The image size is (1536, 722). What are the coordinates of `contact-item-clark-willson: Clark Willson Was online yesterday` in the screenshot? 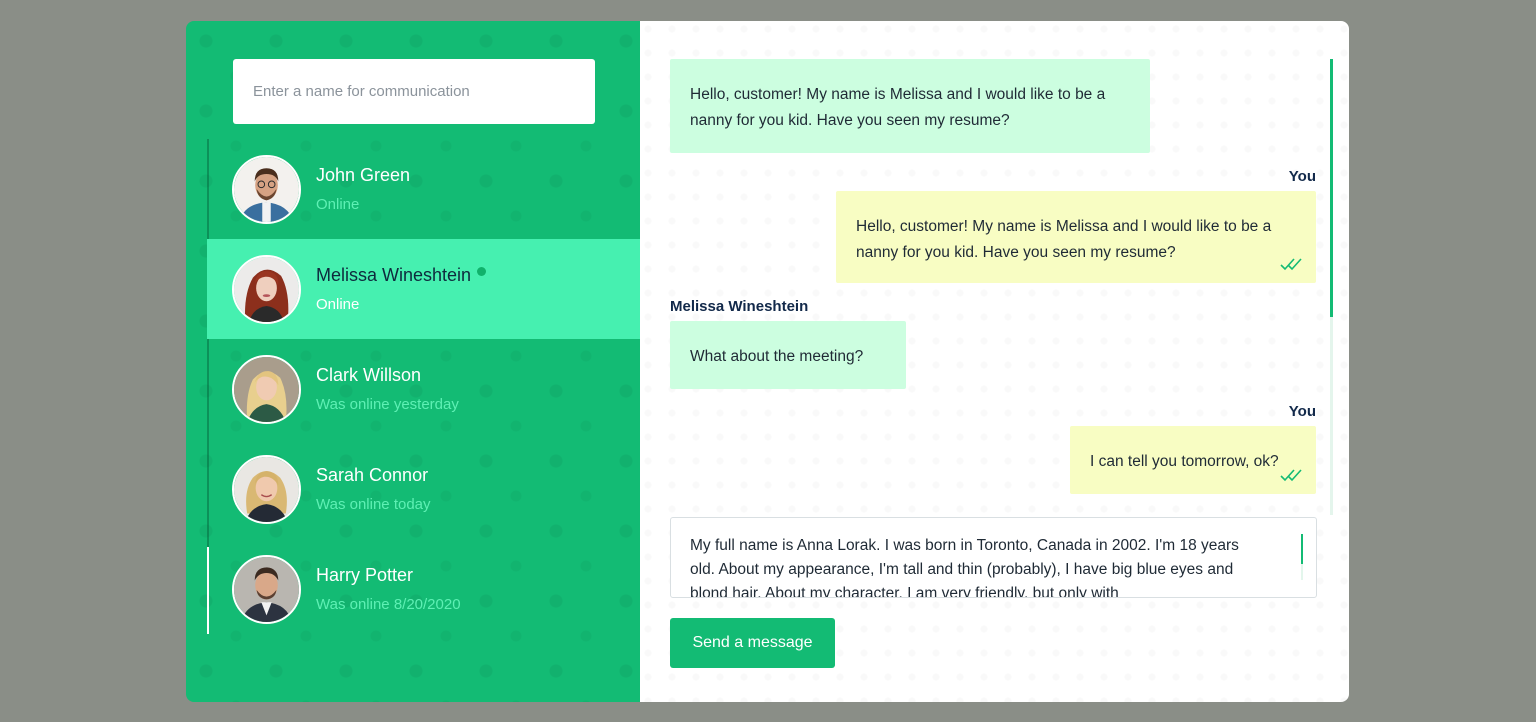 It's located at (423, 389).